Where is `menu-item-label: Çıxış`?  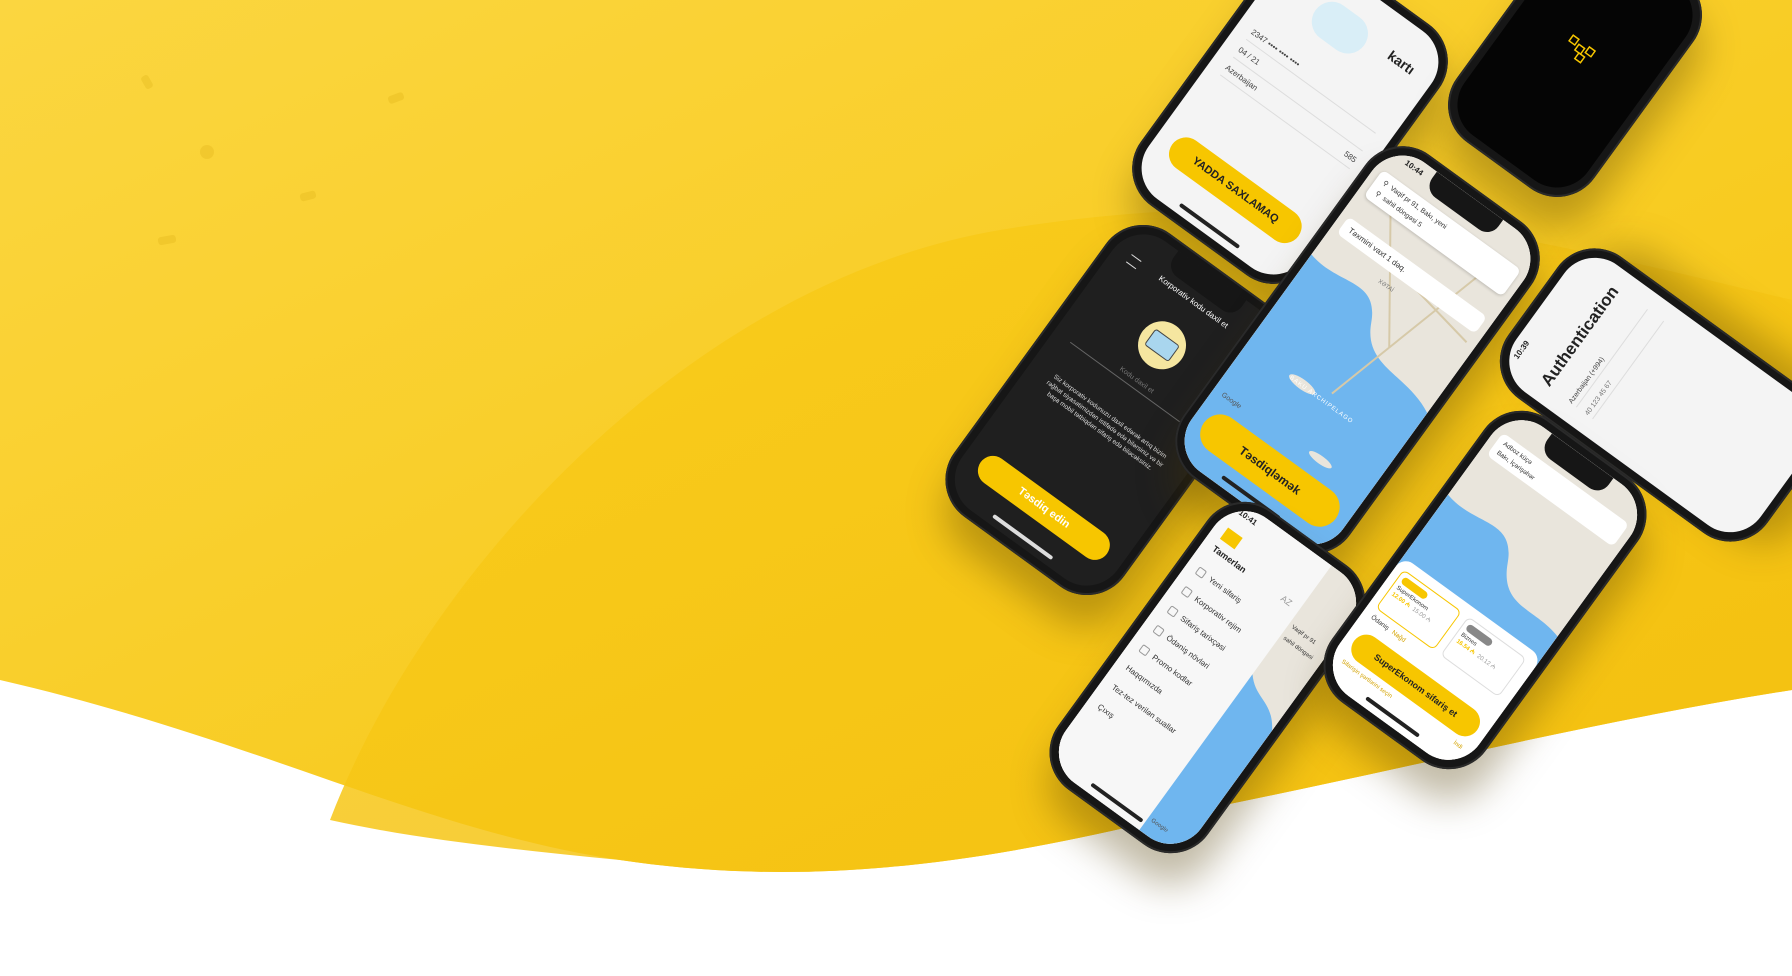 menu-item-label: Çıxış is located at coordinates (1106, 710).